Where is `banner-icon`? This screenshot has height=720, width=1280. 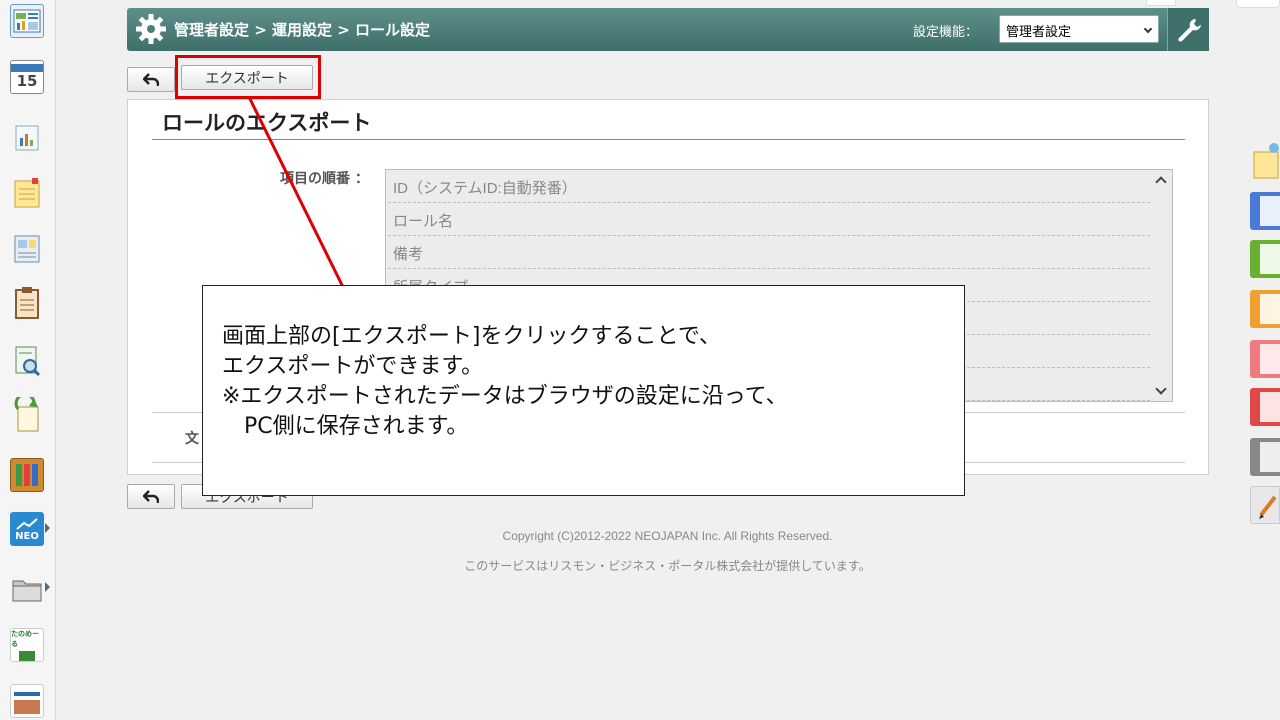 banner-icon is located at coordinates (27, 701).